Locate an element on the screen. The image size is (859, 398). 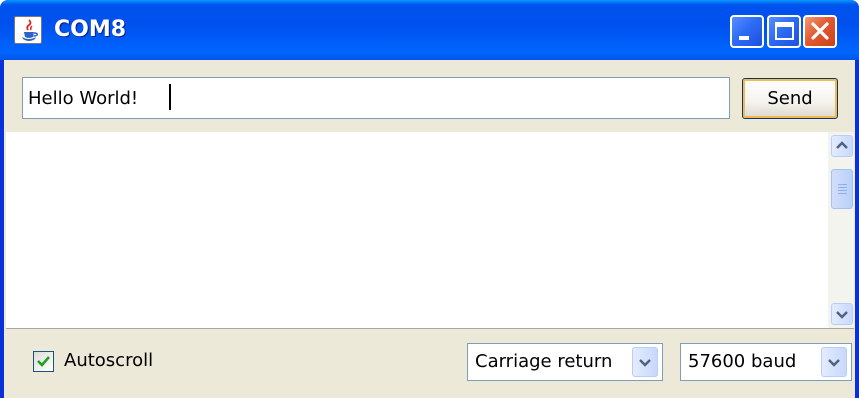
scroll-thumb is located at coordinates (842, 189).